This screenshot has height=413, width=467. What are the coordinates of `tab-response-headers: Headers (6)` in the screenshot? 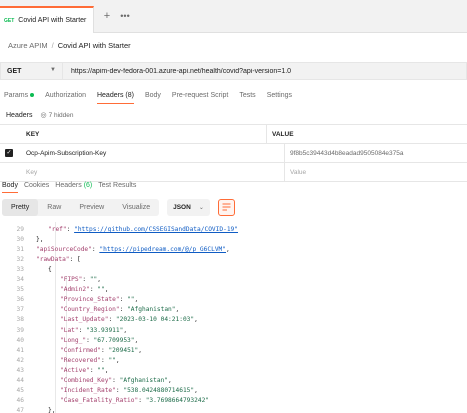 It's located at (73, 186).